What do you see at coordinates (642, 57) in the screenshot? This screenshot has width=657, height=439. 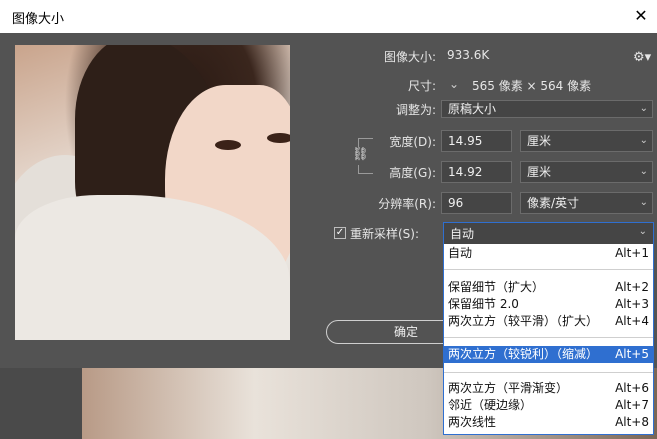 I see `gear-icon: ⚙▾` at bounding box center [642, 57].